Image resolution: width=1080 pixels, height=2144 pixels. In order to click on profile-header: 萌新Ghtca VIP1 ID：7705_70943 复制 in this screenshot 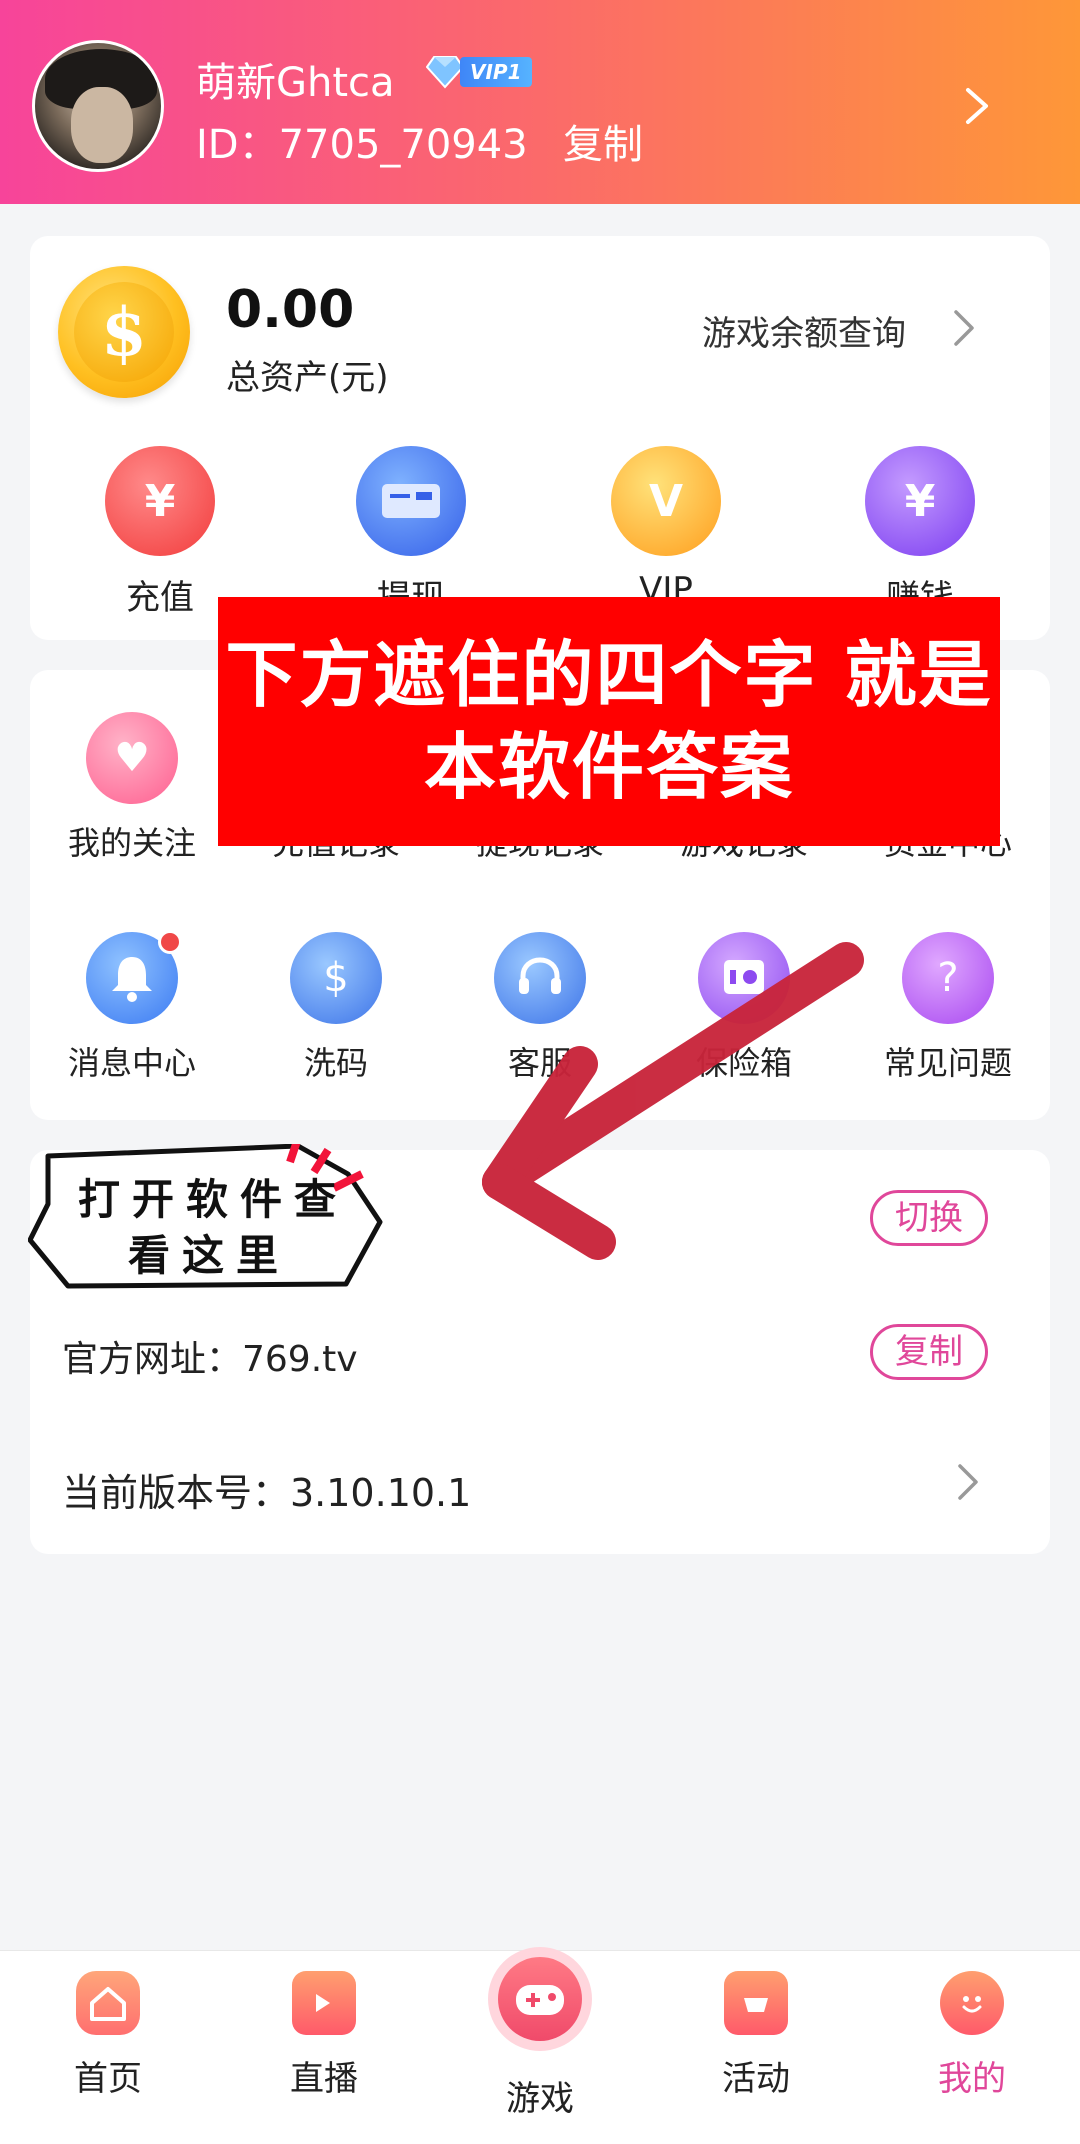, I will do `click(540, 102)`.